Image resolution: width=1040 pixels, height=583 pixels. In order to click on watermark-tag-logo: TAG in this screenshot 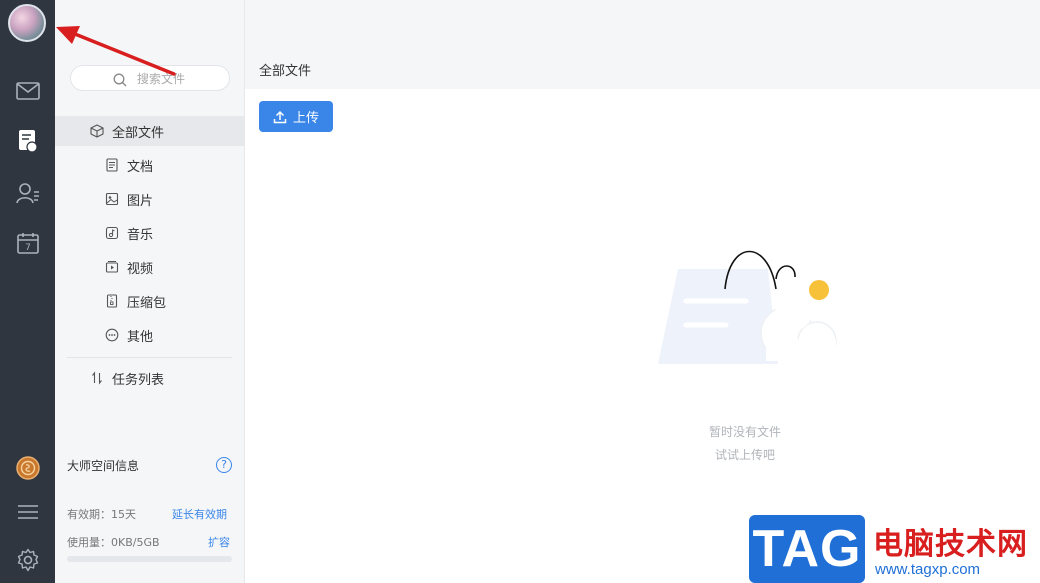, I will do `click(807, 549)`.